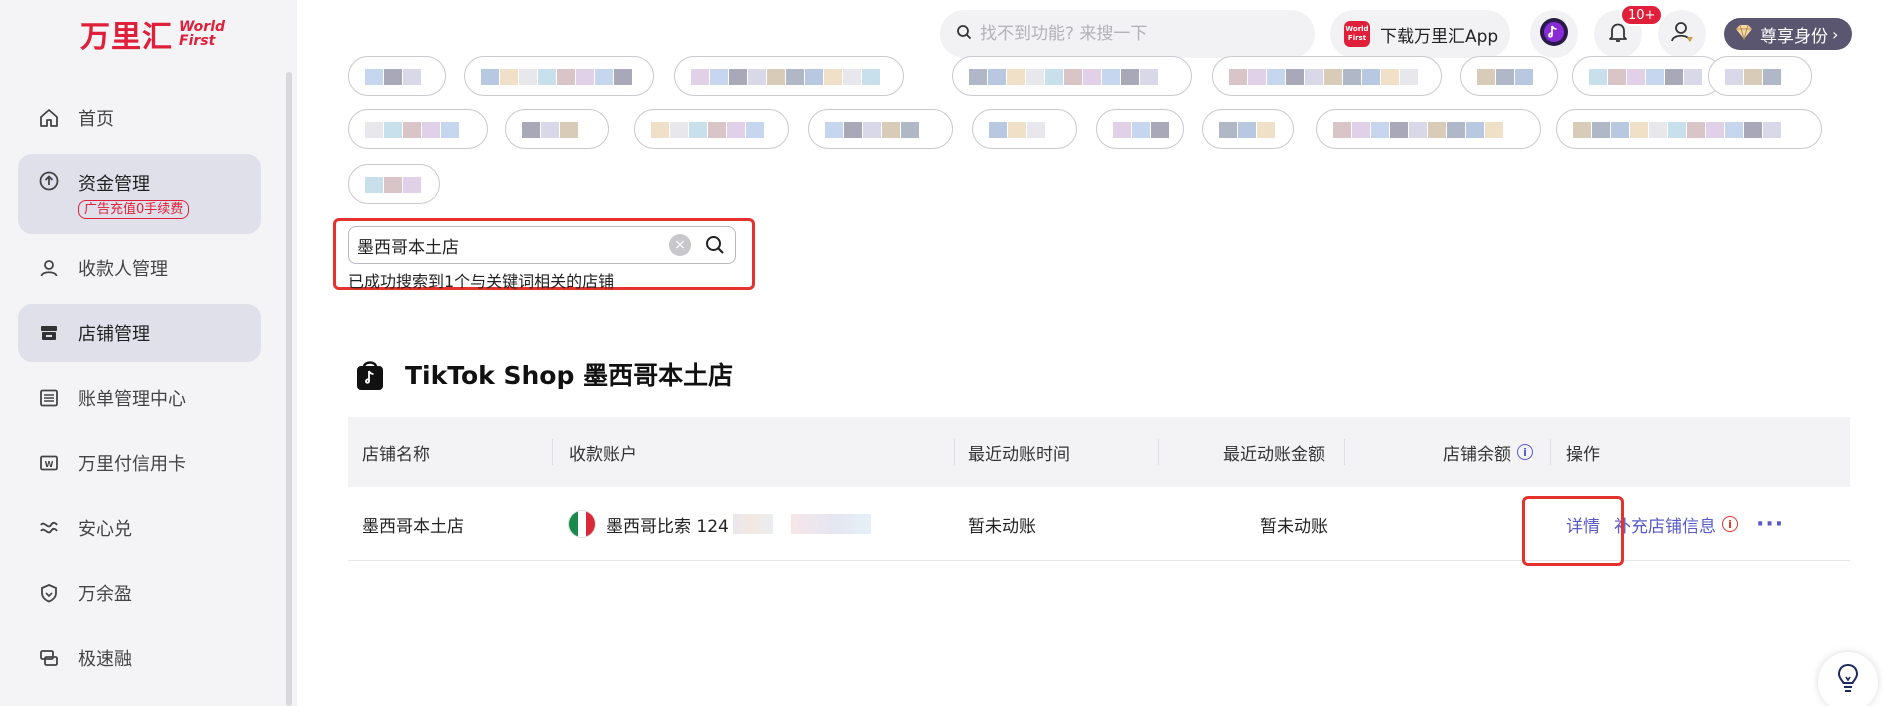 The image size is (1888, 706). Describe the element at coordinates (139, 658) in the screenshot. I see `sidebar-item-express-finance: 极速融` at that location.